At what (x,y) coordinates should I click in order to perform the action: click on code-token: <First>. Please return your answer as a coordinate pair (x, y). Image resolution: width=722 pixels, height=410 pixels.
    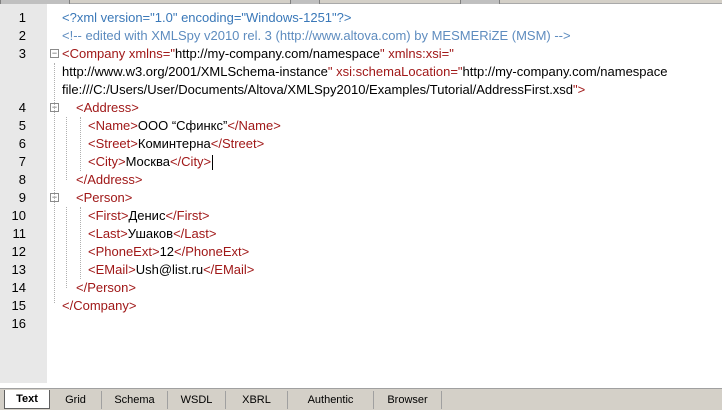
    Looking at the image, I should click on (108, 215).